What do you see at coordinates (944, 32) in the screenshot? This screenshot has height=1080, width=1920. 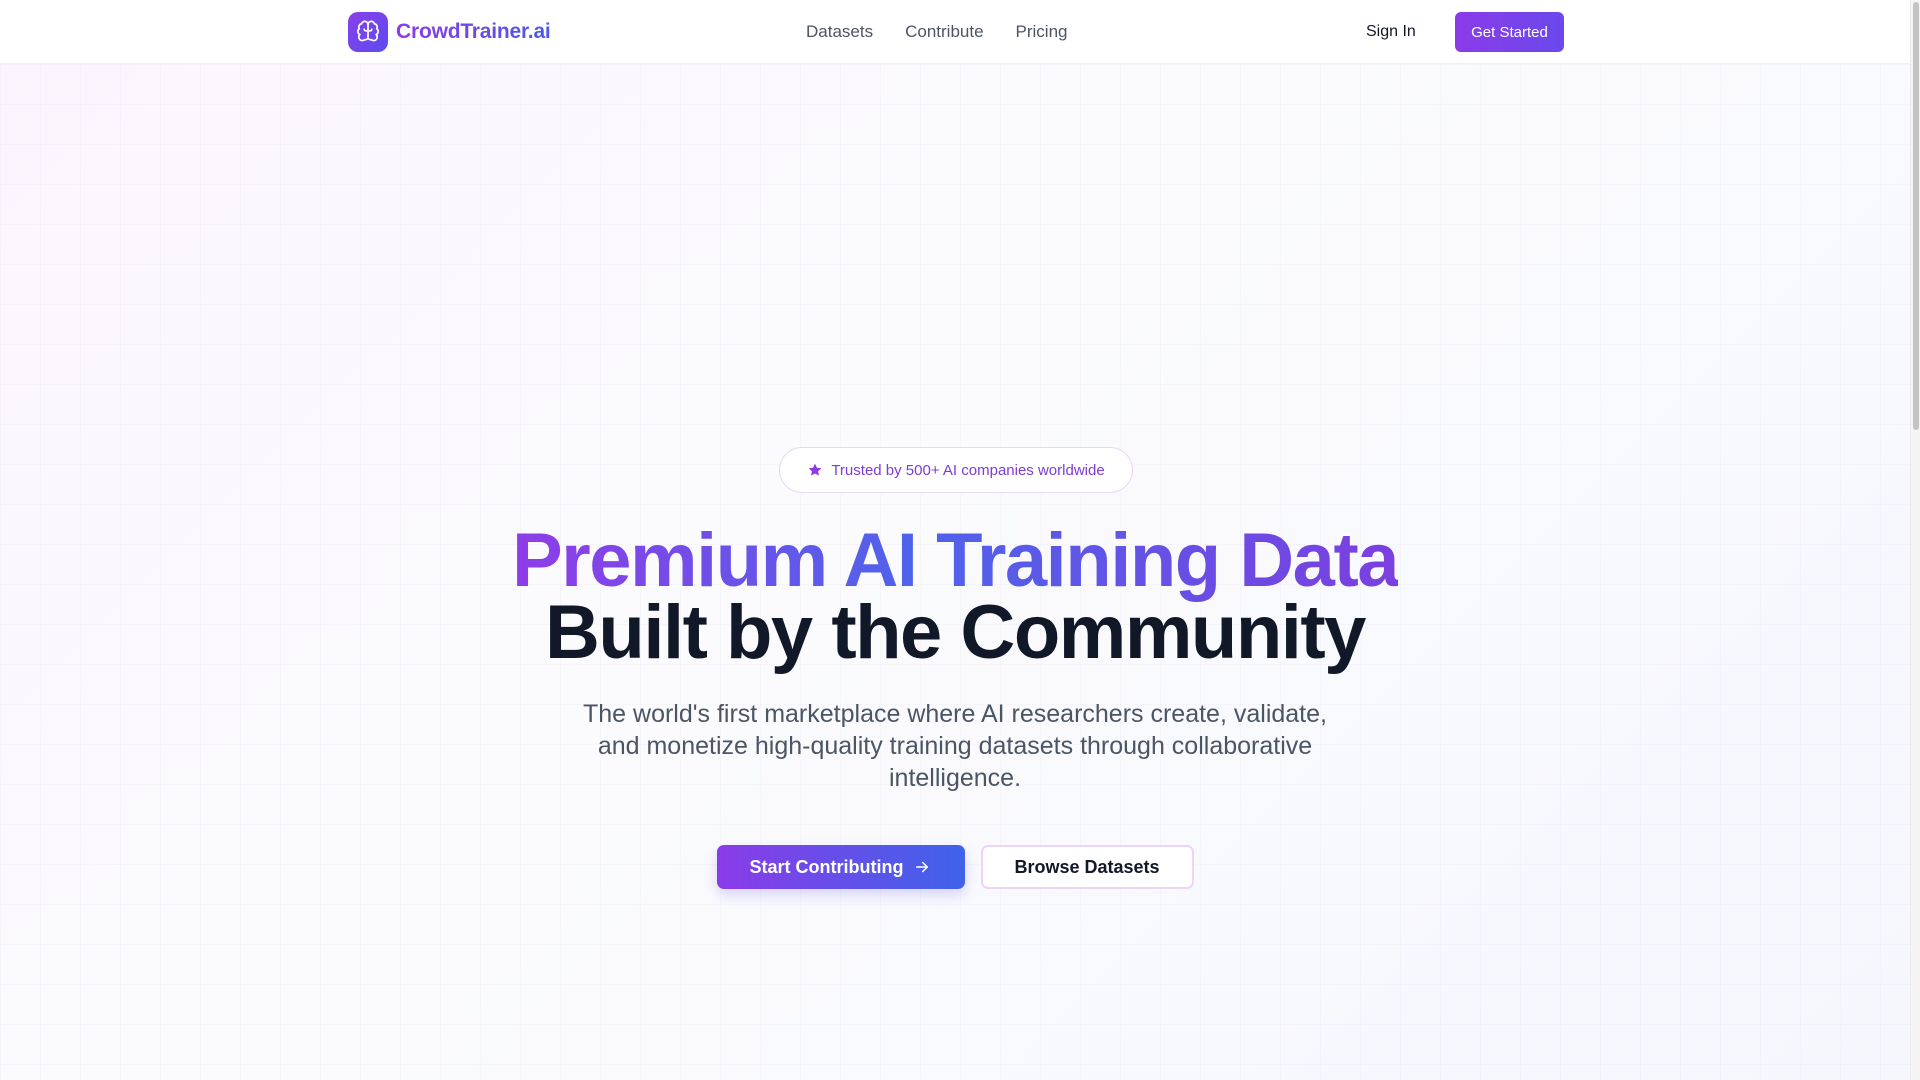 I see `nav-link-contribute: Contribute` at bounding box center [944, 32].